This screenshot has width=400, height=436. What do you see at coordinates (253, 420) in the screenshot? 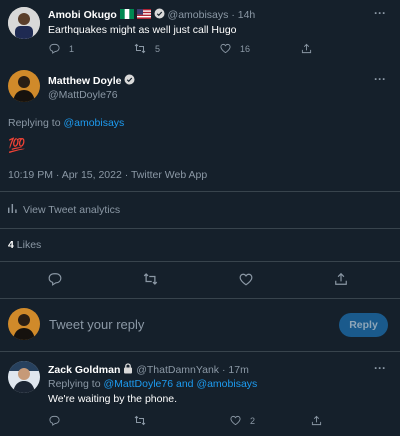
I see `like-count: 2` at bounding box center [253, 420].